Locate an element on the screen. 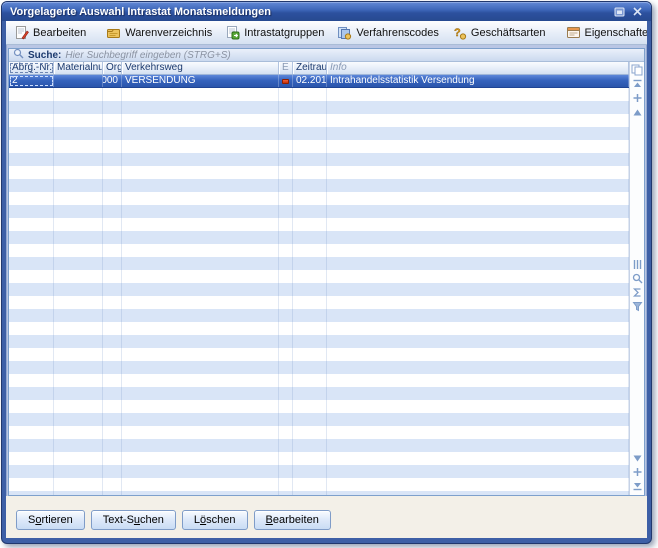 This screenshot has height=548, width=658. toolbar-button-eigenschaften: Eigenschaften is located at coordinates (604, 32).